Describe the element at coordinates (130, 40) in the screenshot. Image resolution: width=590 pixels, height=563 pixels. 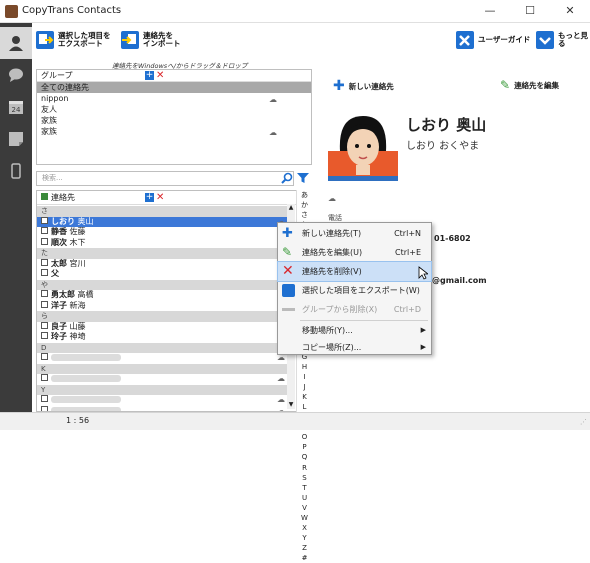
I see `import-icon` at that location.